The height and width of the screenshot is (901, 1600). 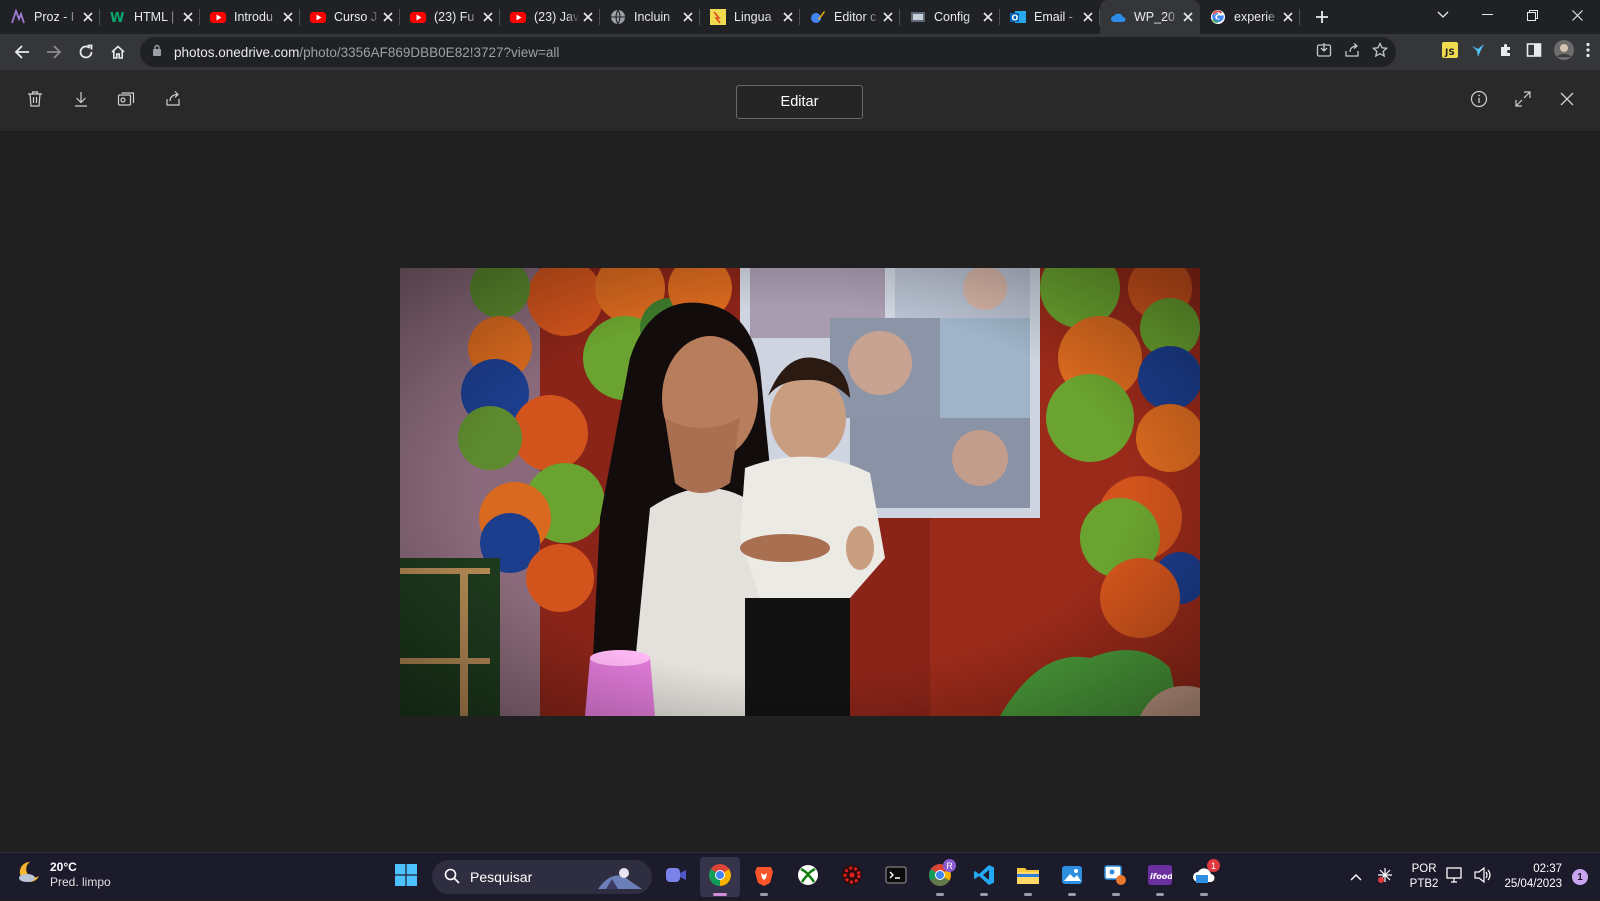 What do you see at coordinates (1478, 52) in the screenshot?
I see `hummingbird-extension-icon` at bounding box center [1478, 52].